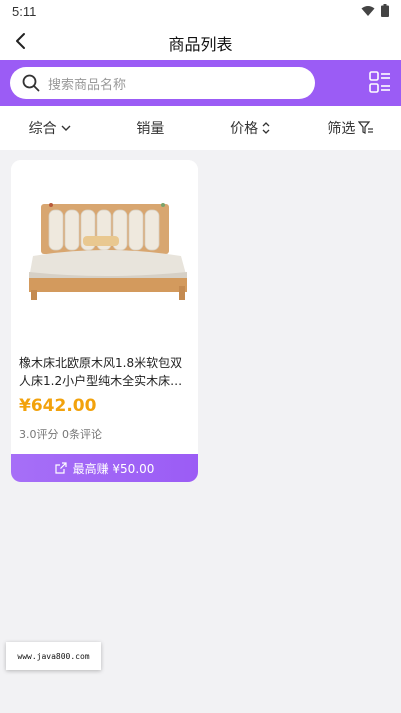  I want to click on status-bar: 5:11, so click(200, 11).